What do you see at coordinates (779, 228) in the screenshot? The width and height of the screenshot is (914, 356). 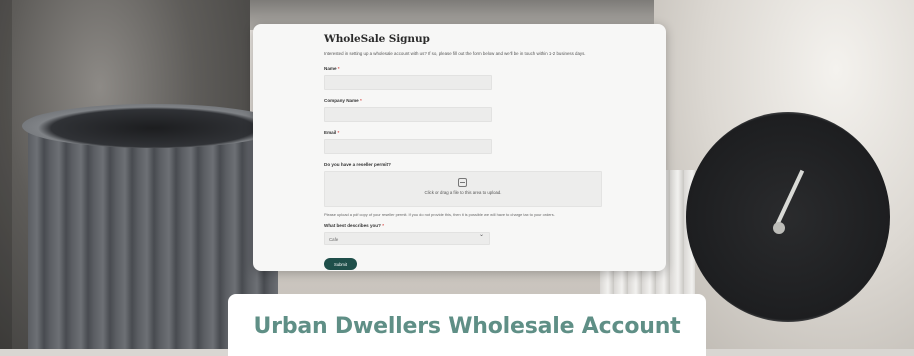 I see `gauge-hub` at bounding box center [779, 228].